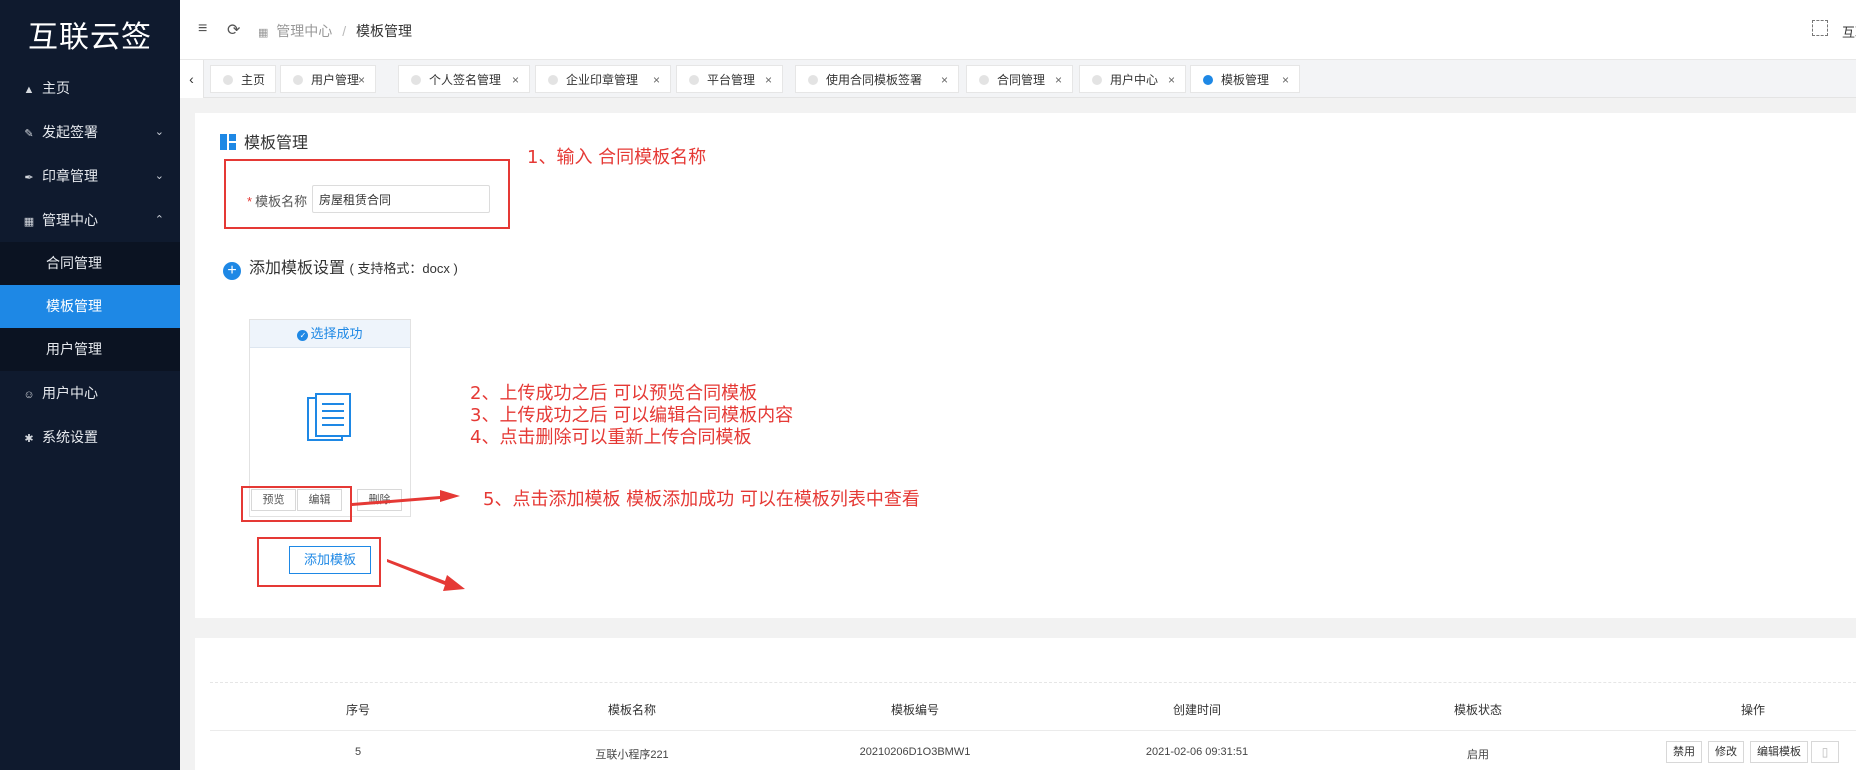 The image size is (1856, 770). I want to click on chevron-up-icon: ⌃, so click(159, 220).